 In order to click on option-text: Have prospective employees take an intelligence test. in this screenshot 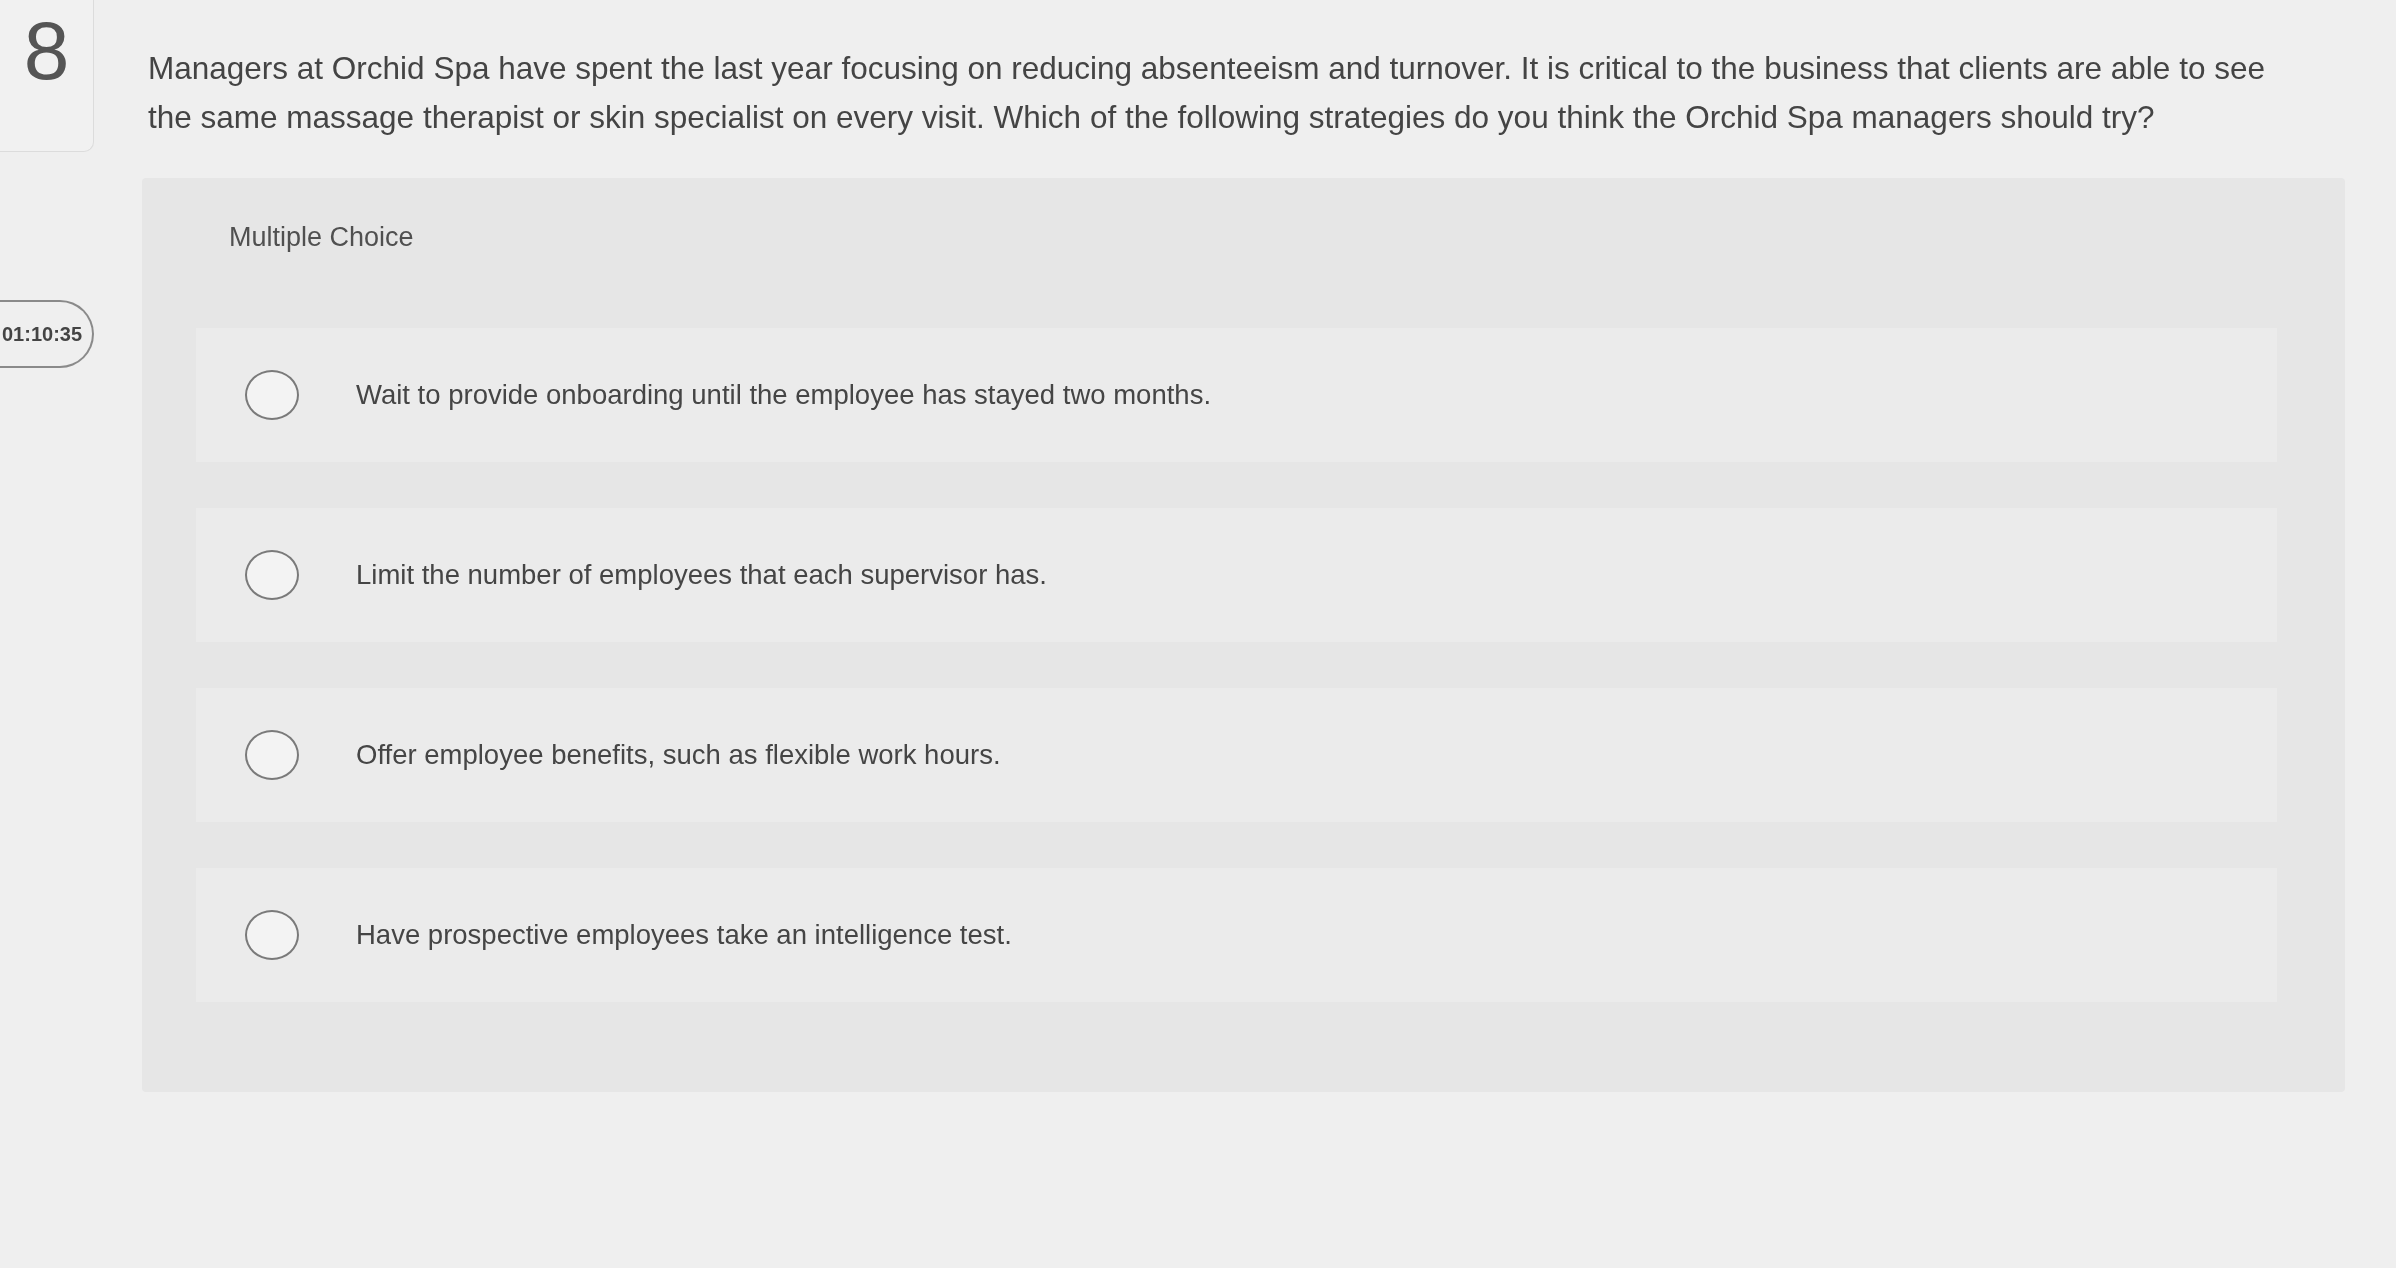, I will do `click(684, 935)`.